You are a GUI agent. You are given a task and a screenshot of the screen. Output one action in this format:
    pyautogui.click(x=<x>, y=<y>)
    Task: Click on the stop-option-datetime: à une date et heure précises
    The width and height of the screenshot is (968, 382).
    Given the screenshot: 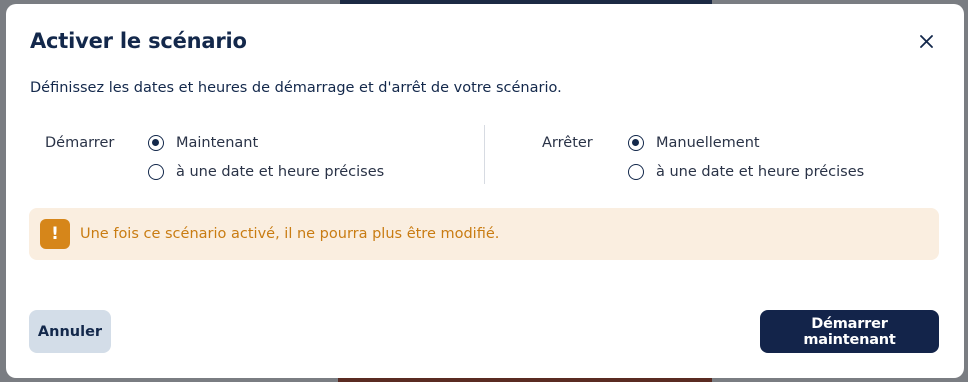 What is the action you would take?
    pyautogui.click(x=746, y=172)
    